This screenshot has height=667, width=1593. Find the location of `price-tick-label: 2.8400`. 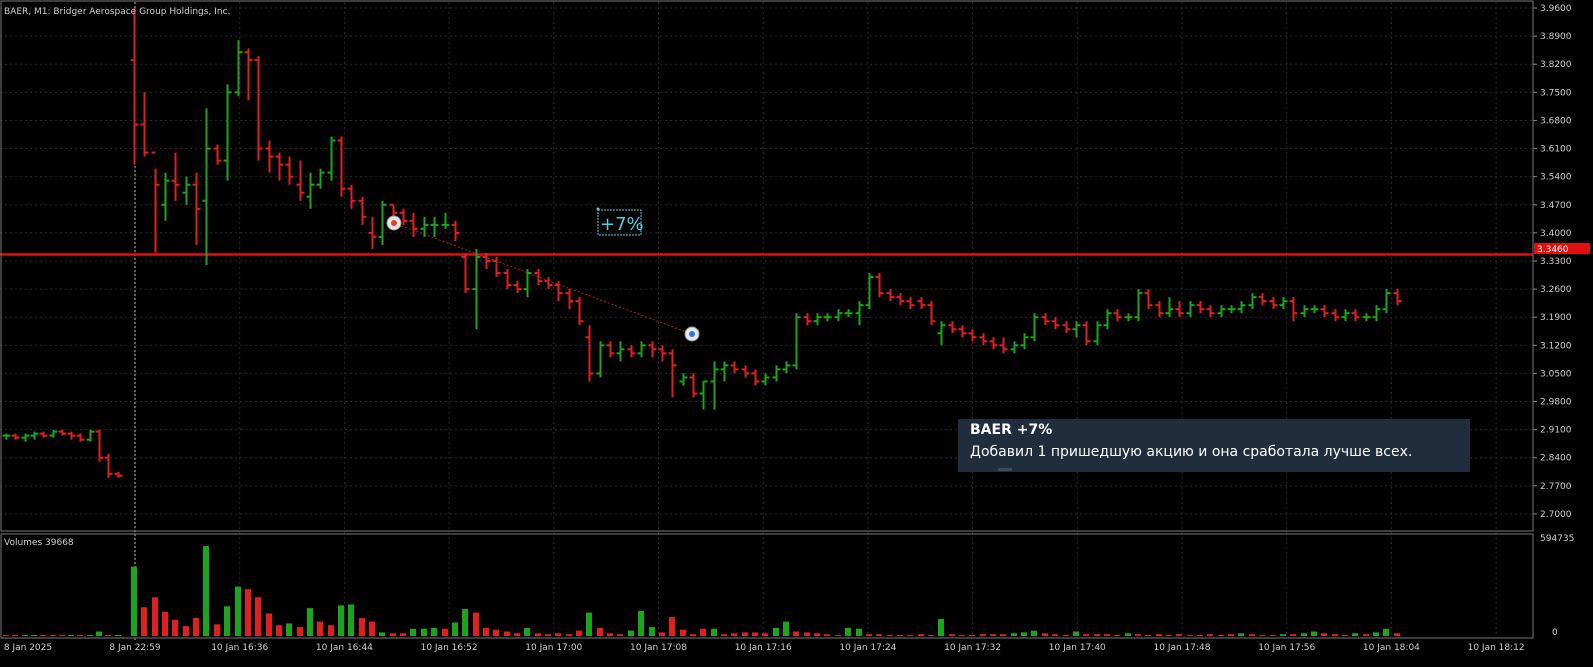

price-tick-label: 2.8400 is located at coordinates (1556, 459).